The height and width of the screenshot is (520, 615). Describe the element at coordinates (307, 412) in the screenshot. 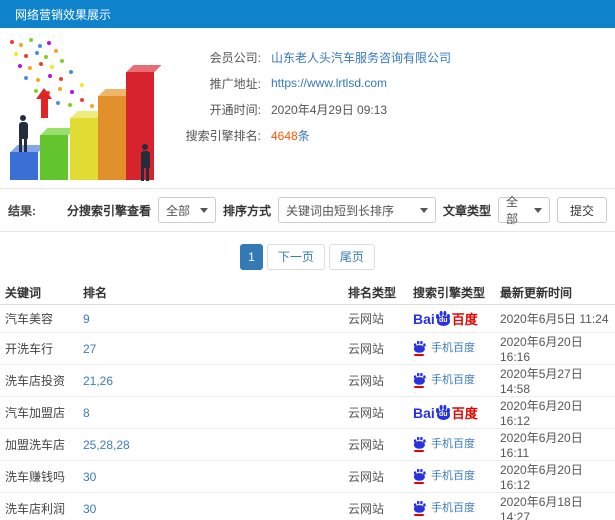

I see `table-row: 汽车加盟店 8 云网站 Bai du 百度 2020年6月20日 16:12` at that location.